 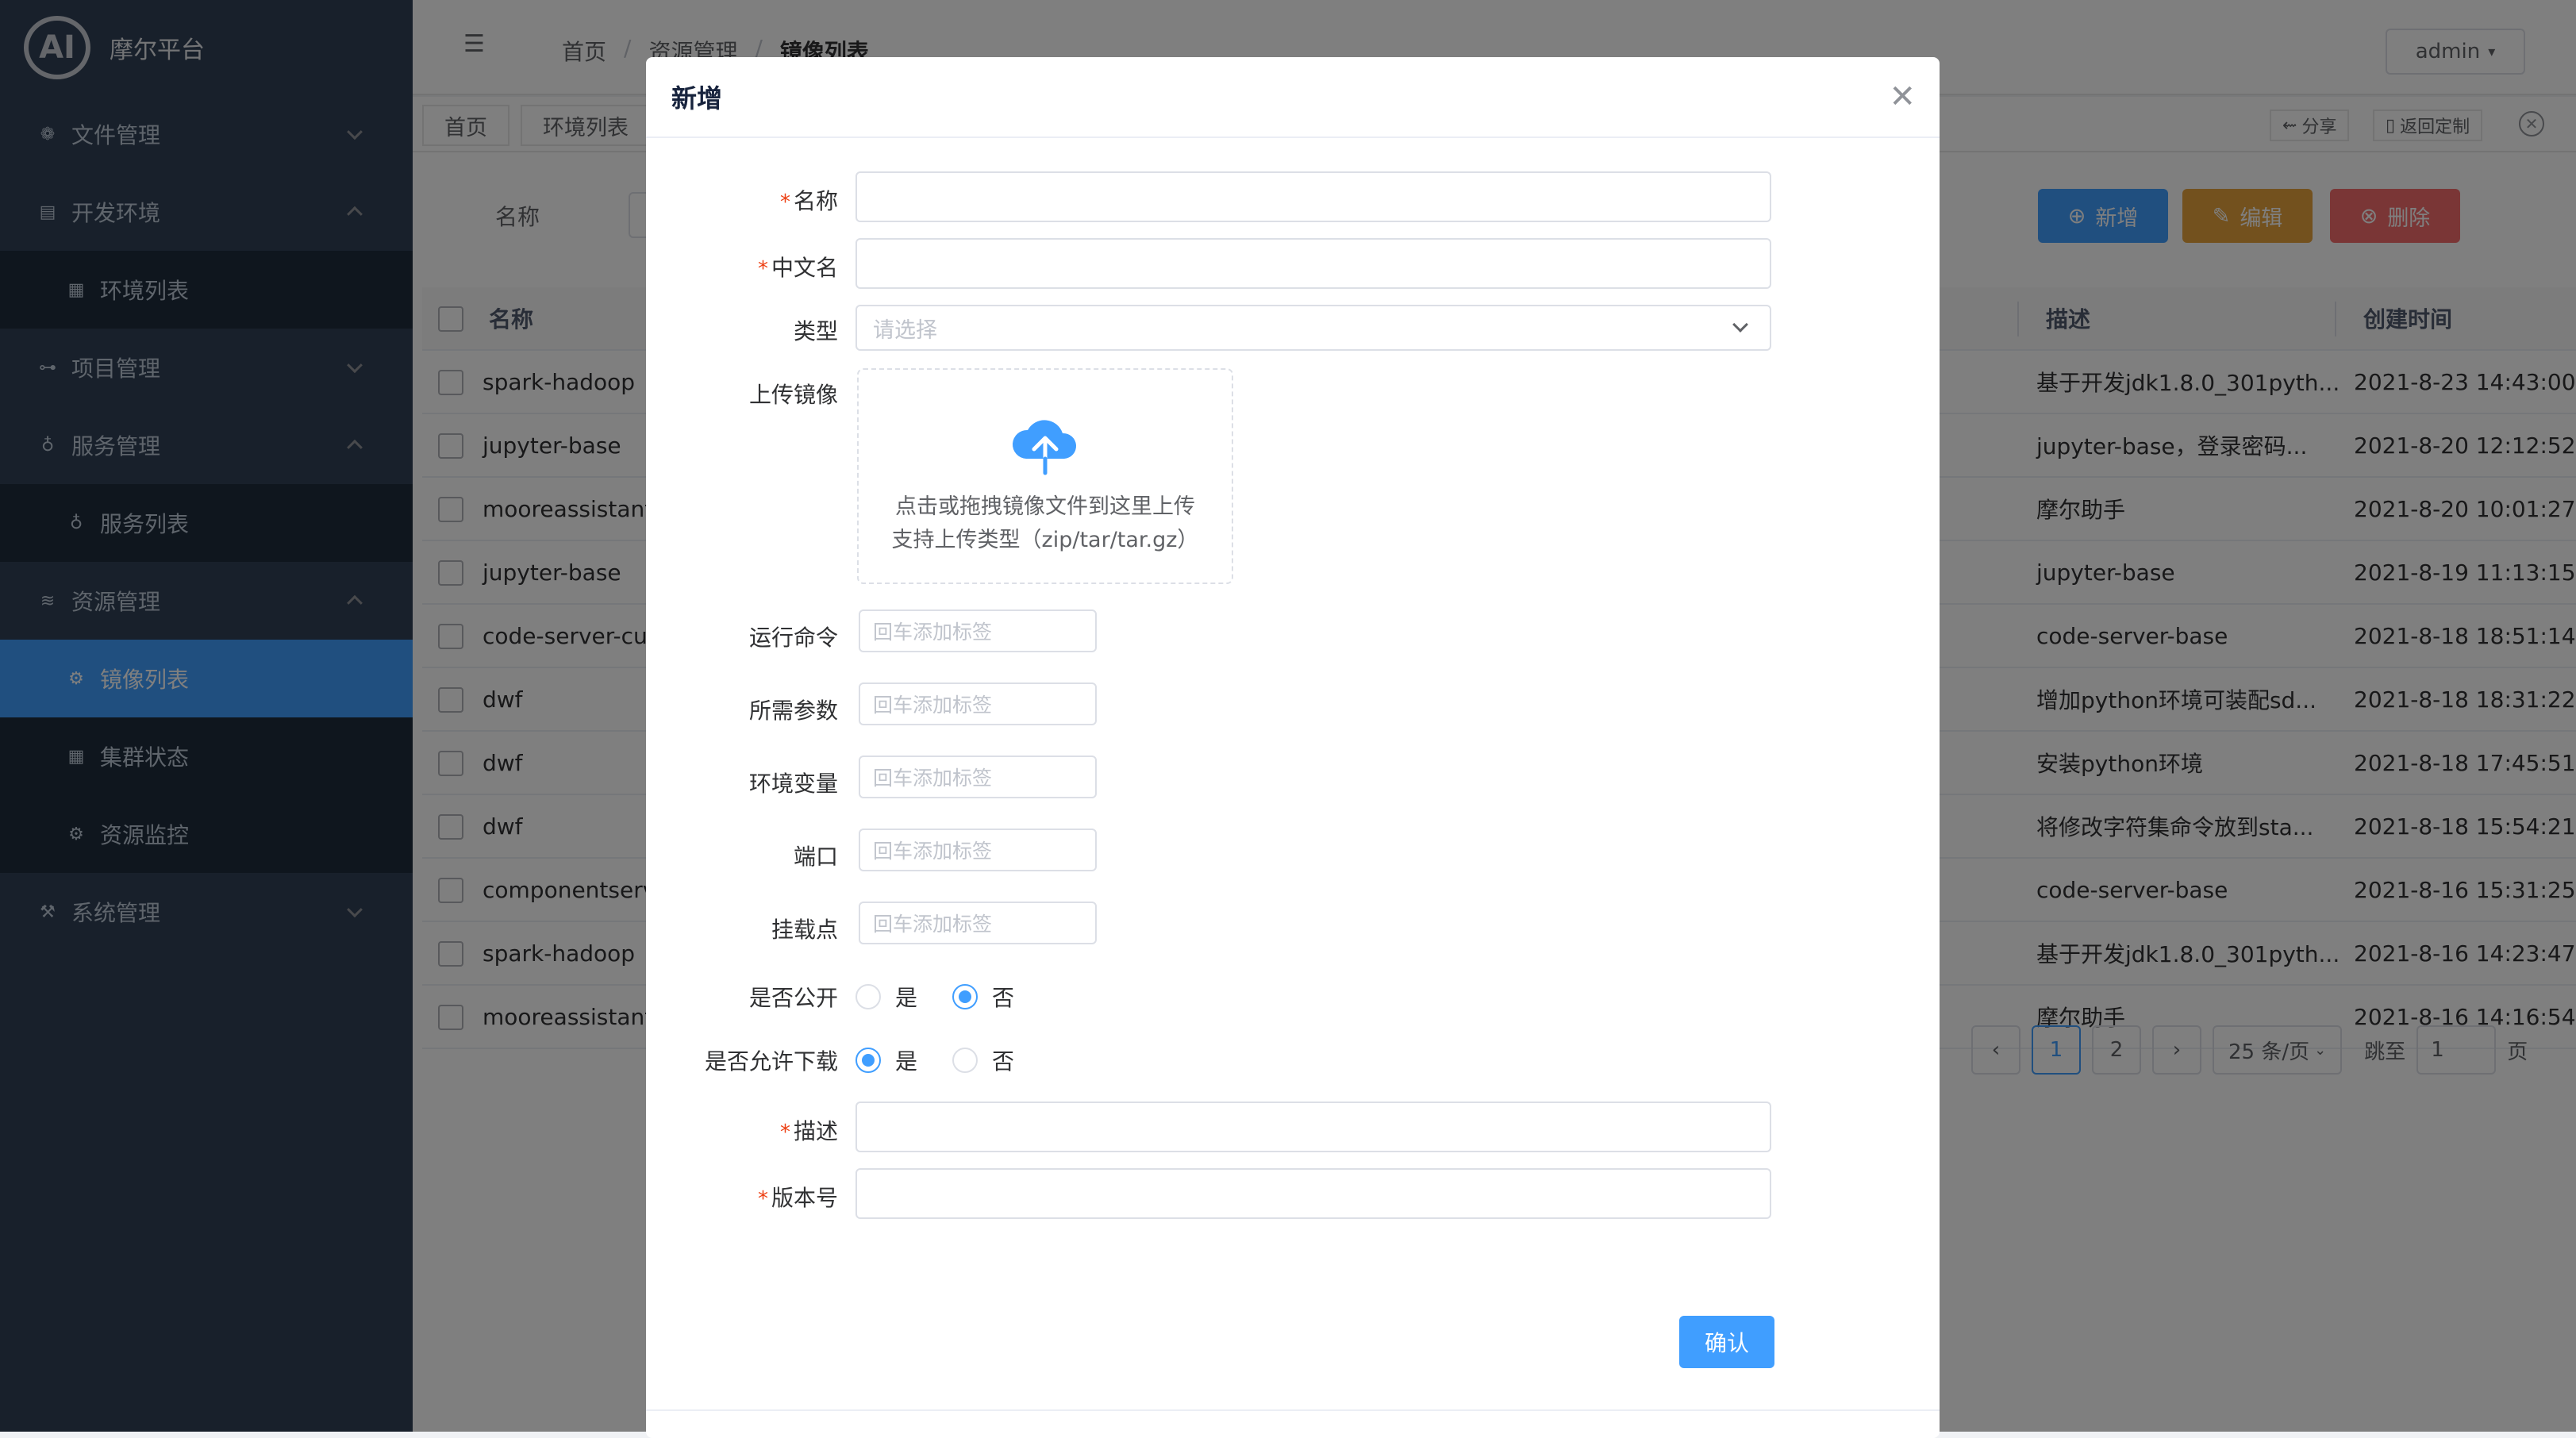 What do you see at coordinates (815, 201) in the screenshot?
I see `label-text: 名称` at bounding box center [815, 201].